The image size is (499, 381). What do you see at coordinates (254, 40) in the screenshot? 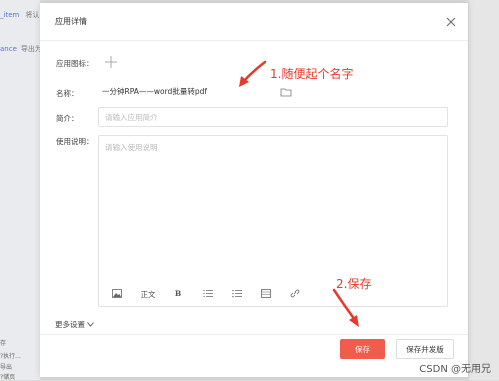
I see `header-divider` at bounding box center [254, 40].